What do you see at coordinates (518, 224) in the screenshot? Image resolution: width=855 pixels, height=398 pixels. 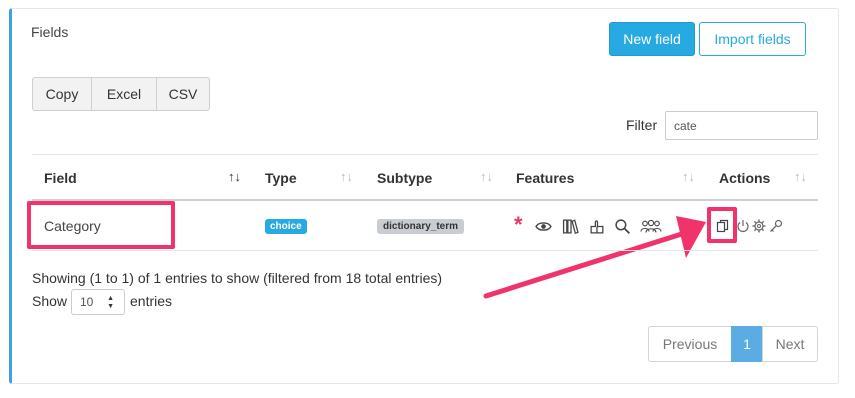 I see `required-asterisk-icon: *` at bounding box center [518, 224].